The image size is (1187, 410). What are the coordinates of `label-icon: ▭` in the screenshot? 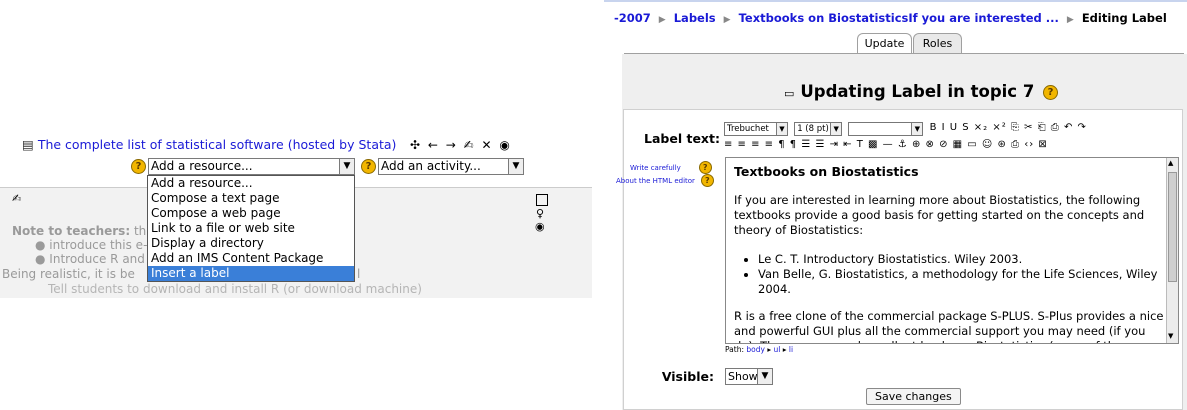 It's located at (789, 93).